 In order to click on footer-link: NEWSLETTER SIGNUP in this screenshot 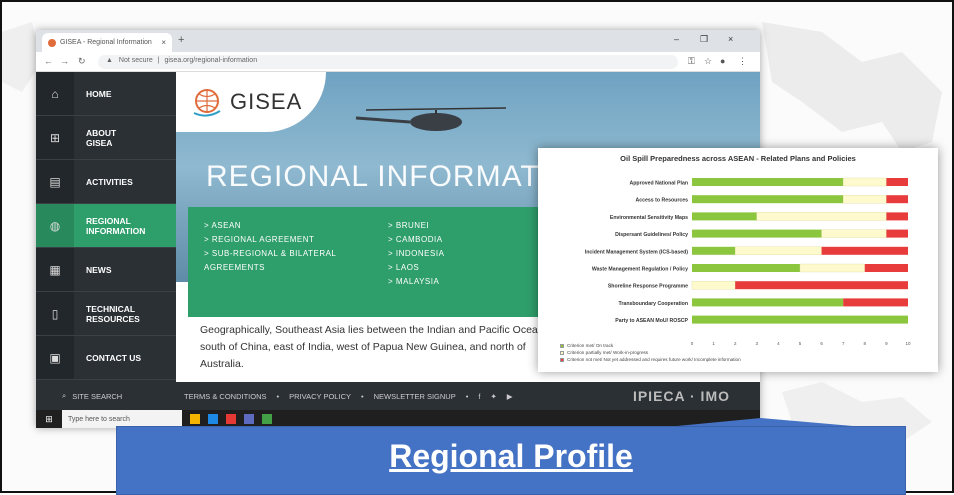, I will do `click(415, 396)`.